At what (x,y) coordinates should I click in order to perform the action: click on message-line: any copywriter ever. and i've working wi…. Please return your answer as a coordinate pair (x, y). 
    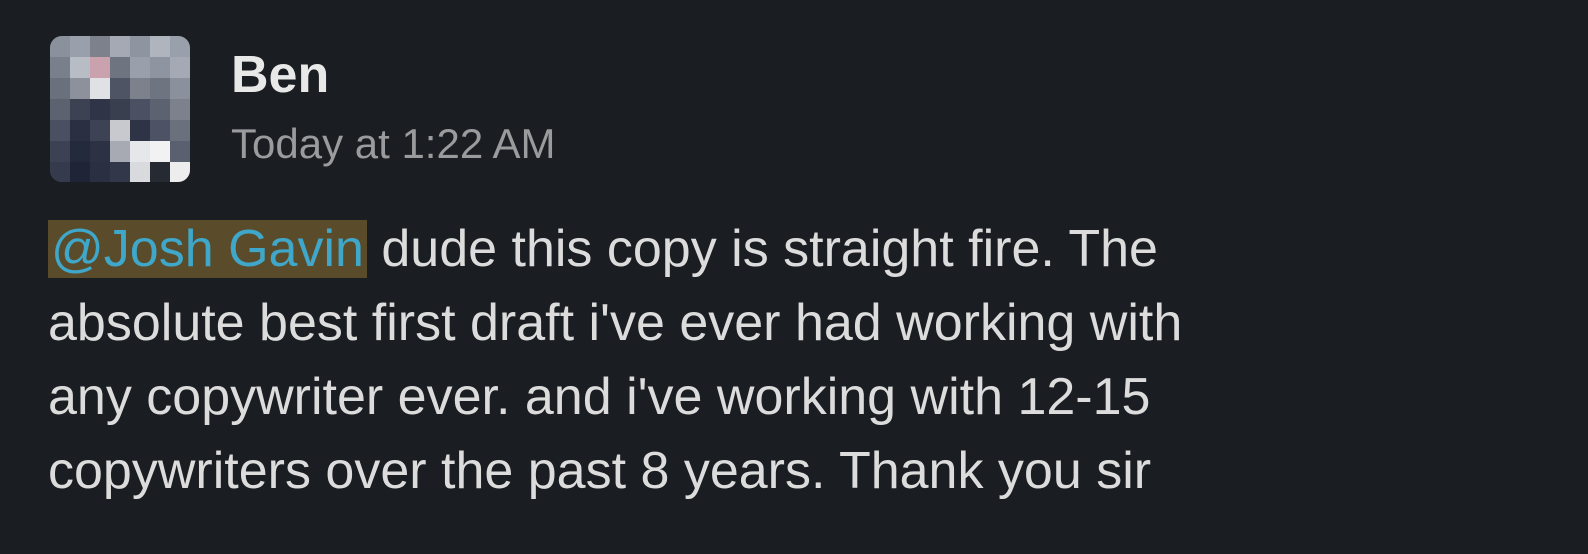
    Looking at the image, I should click on (599, 397).